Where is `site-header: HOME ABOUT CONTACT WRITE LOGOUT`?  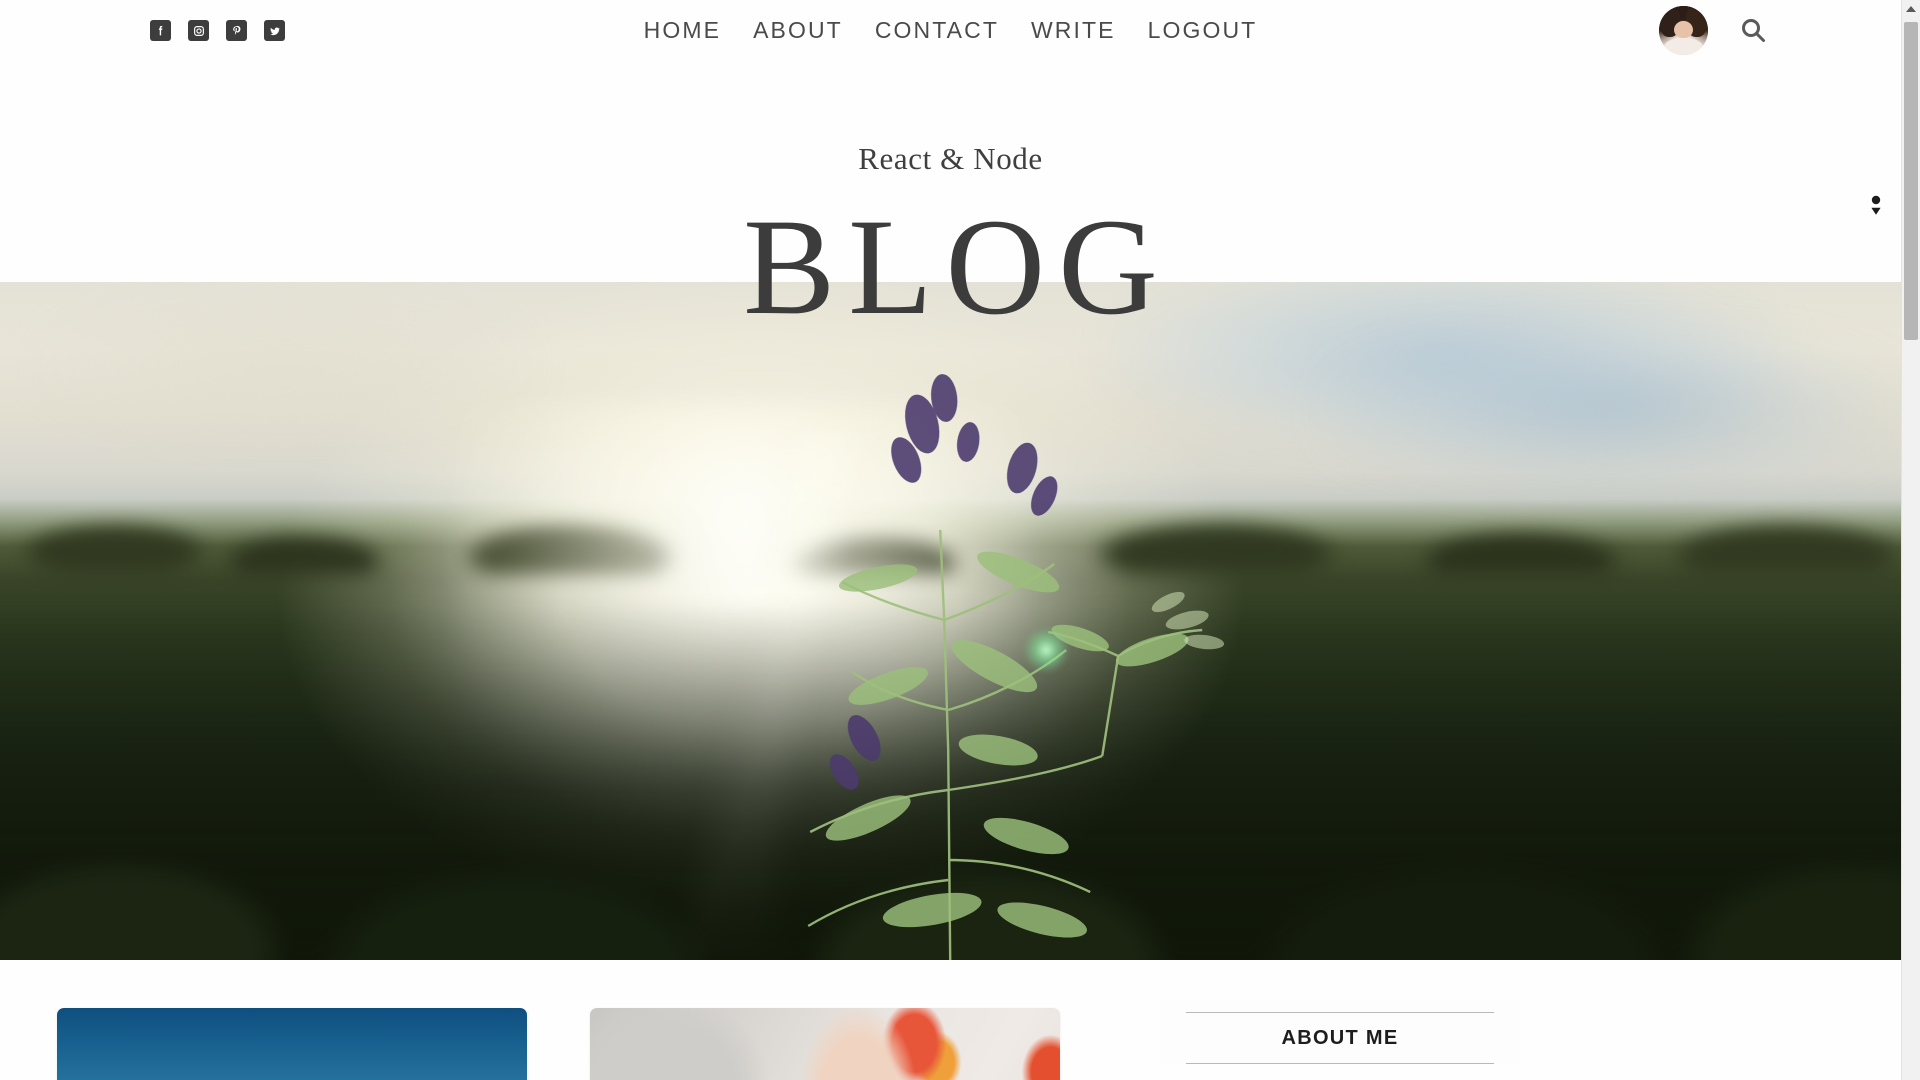
site-header: HOME ABOUT CONTACT WRITE LOGOUT is located at coordinates (950, 30).